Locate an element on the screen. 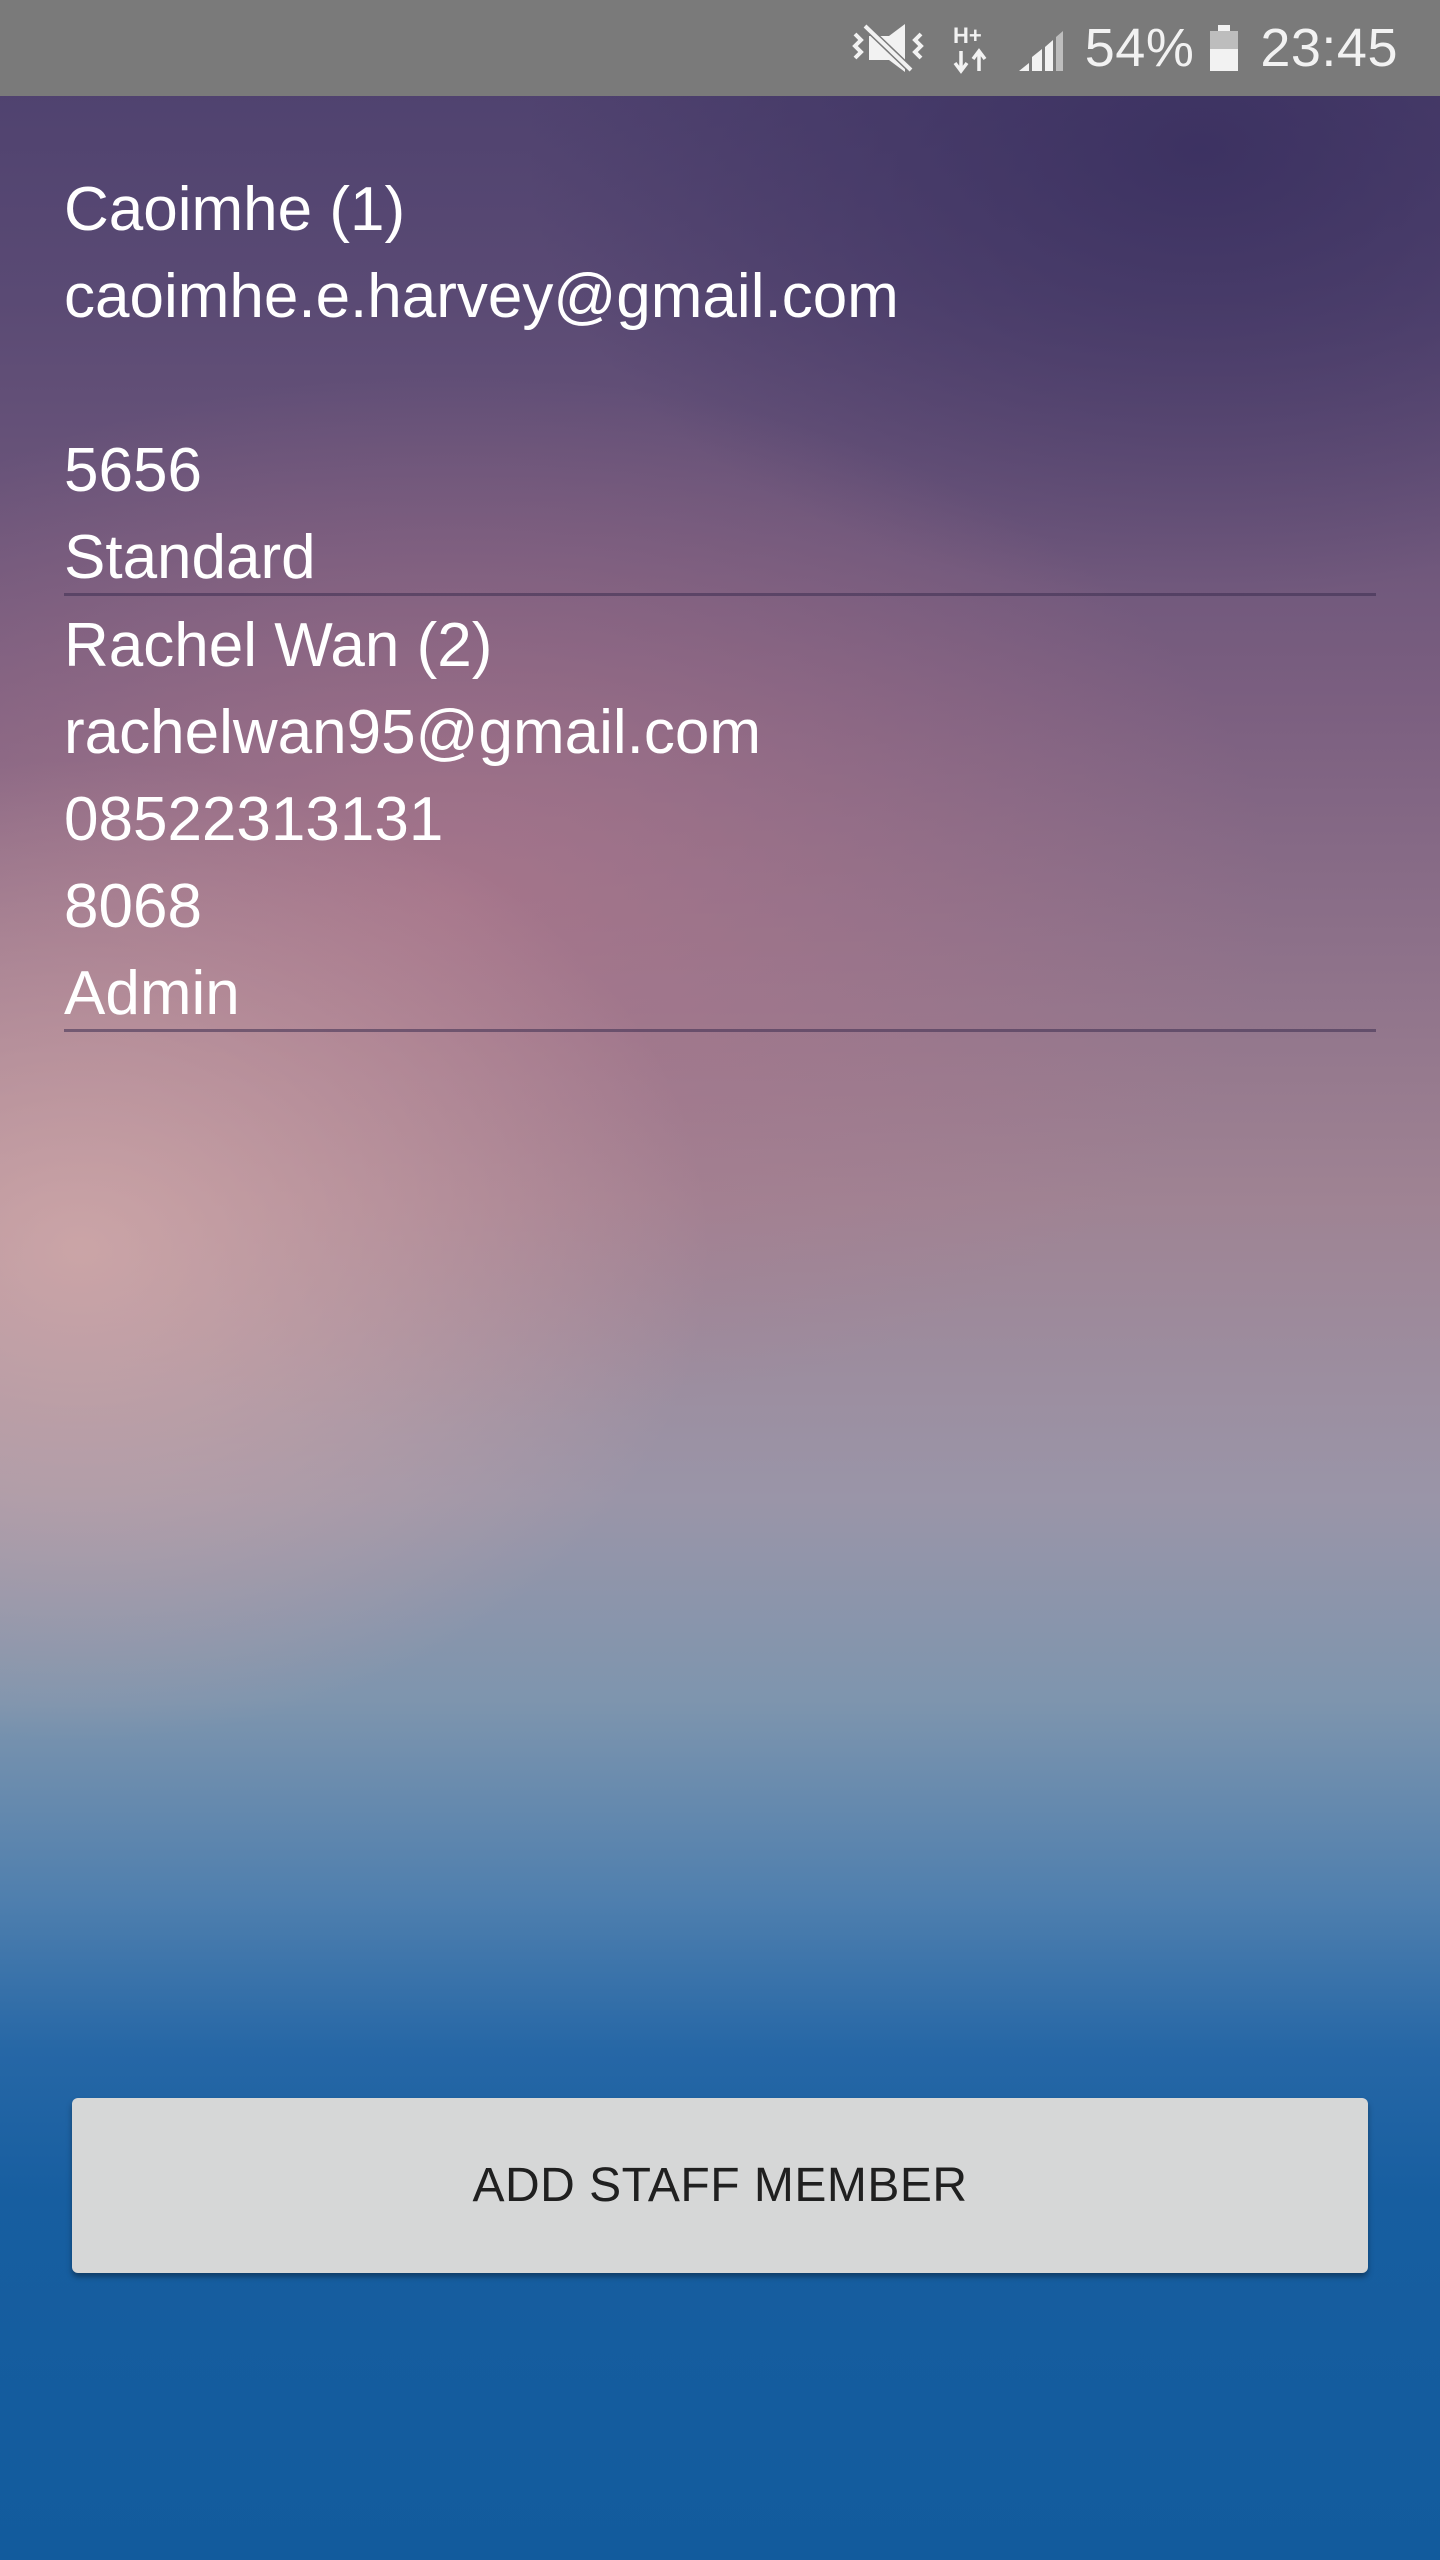 Image resolution: width=1440 pixels, height=2560 pixels. clock: 23:45 is located at coordinates (1329, 48).